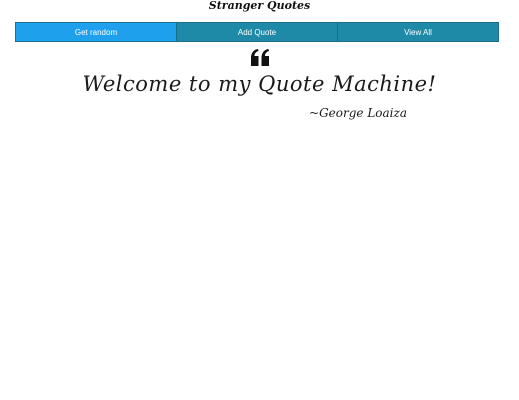 The image size is (519, 400). Describe the element at coordinates (259, 57) in the screenshot. I see `quote-left-icon` at that location.